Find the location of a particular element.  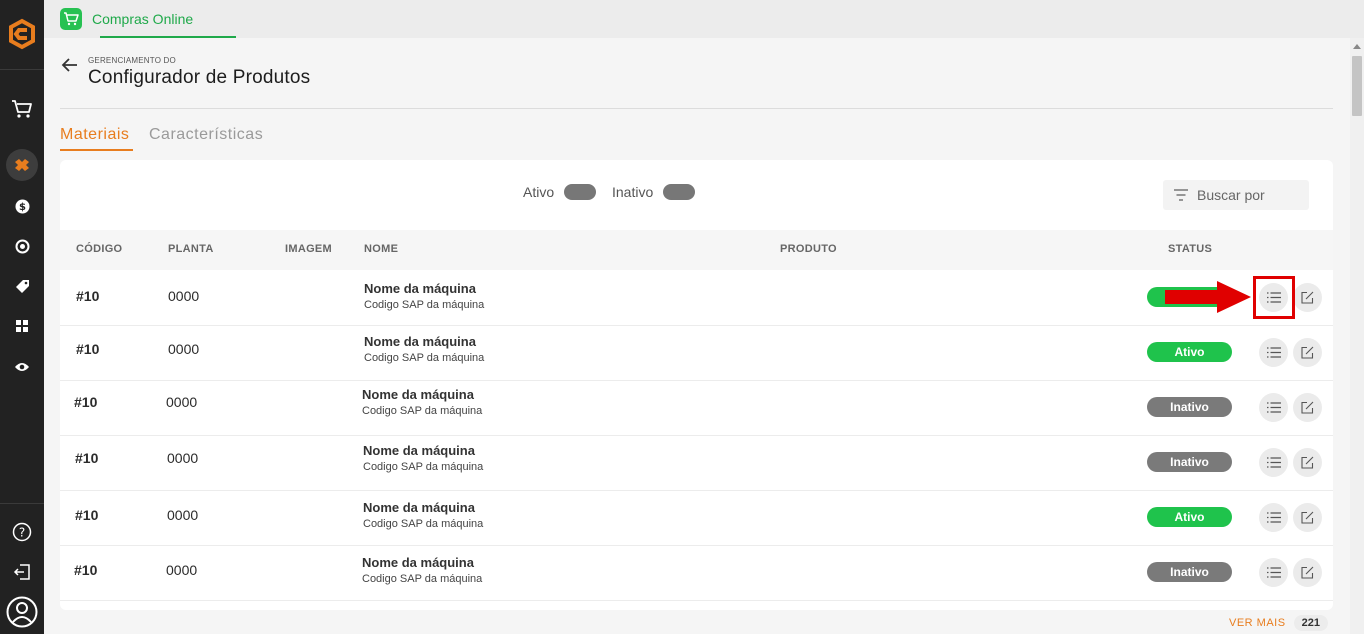

exchange-icon is located at coordinates (22, 246).